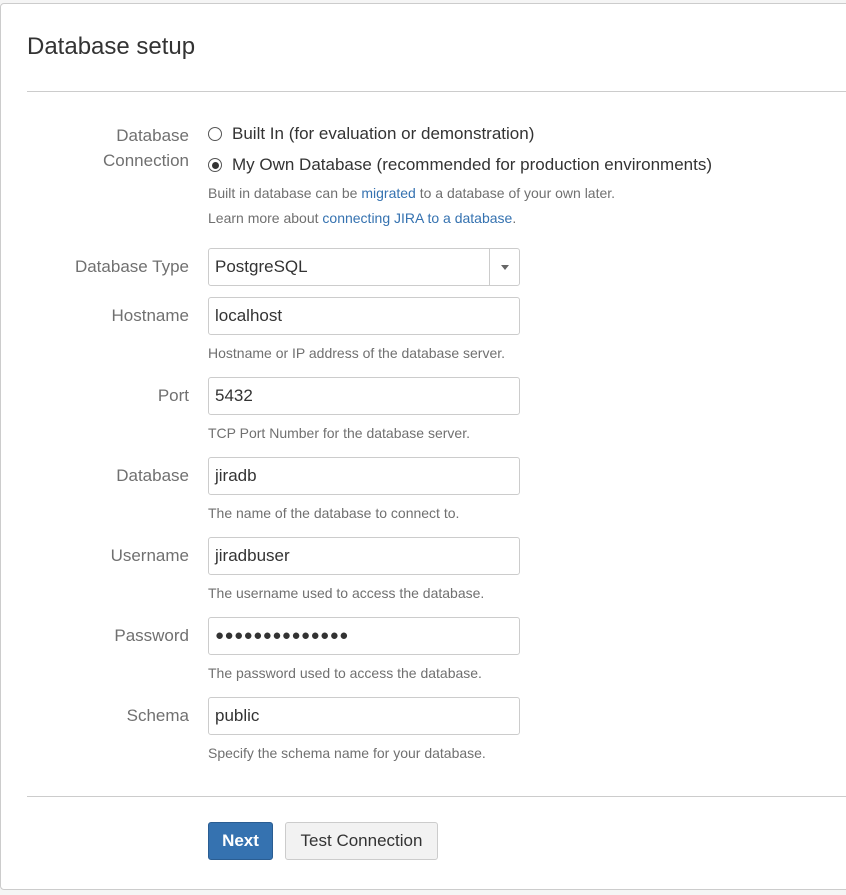  What do you see at coordinates (364, 267) in the screenshot?
I see `db-type-select: PostgreSQL` at bounding box center [364, 267].